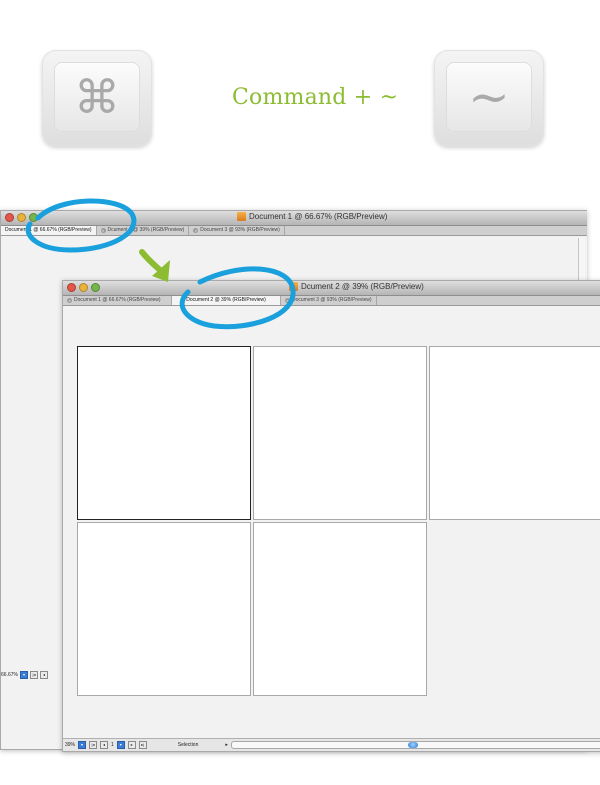 The height and width of the screenshot is (785, 600). What do you see at coordinates (318, 216) in the screenshot?
I see `window-1-title-text: Document 1 @ 66.67% (RGB/Preview)` at bounding box center [318, 216].